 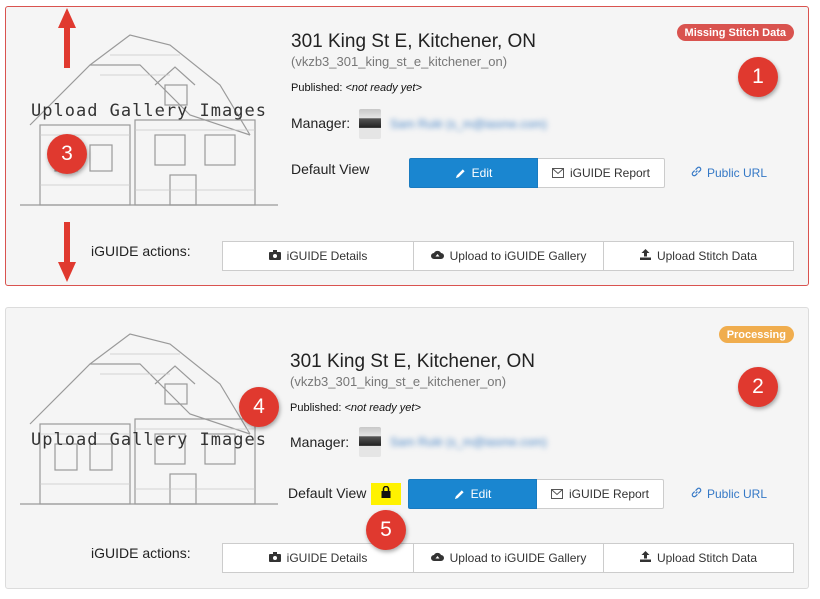 What do you see at coordinates (735, 32) in the screenshot?
I see `status-badge: Missing Stitch Data` at bounding box center [735, 32].